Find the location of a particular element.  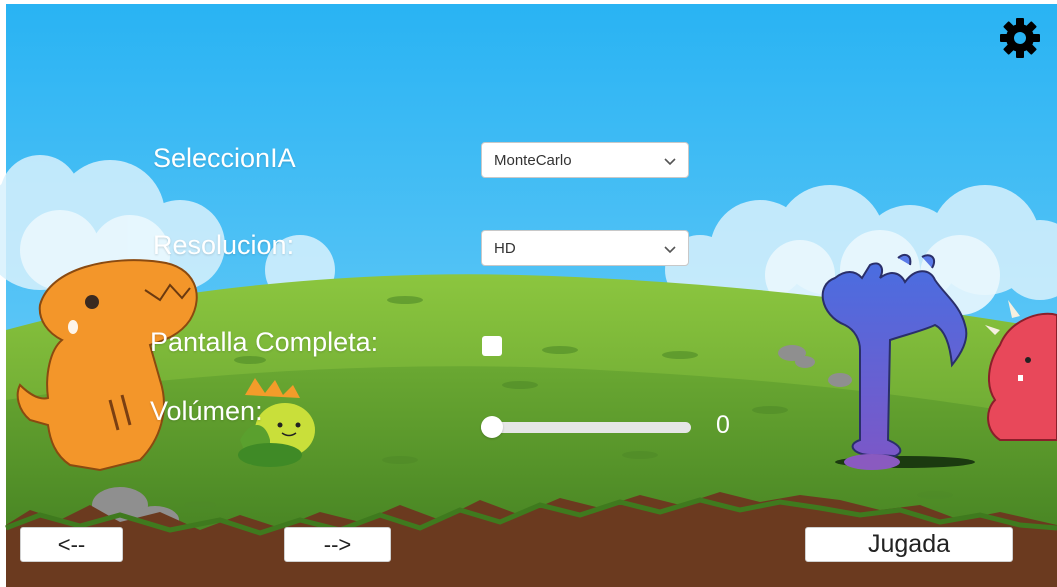

next-button: --> is located at coordinates (337, 544).